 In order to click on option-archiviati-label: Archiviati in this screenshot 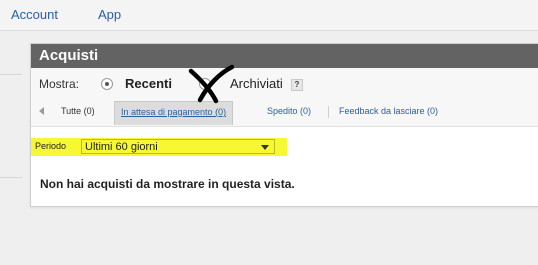, I will do `click(256, 83)`.